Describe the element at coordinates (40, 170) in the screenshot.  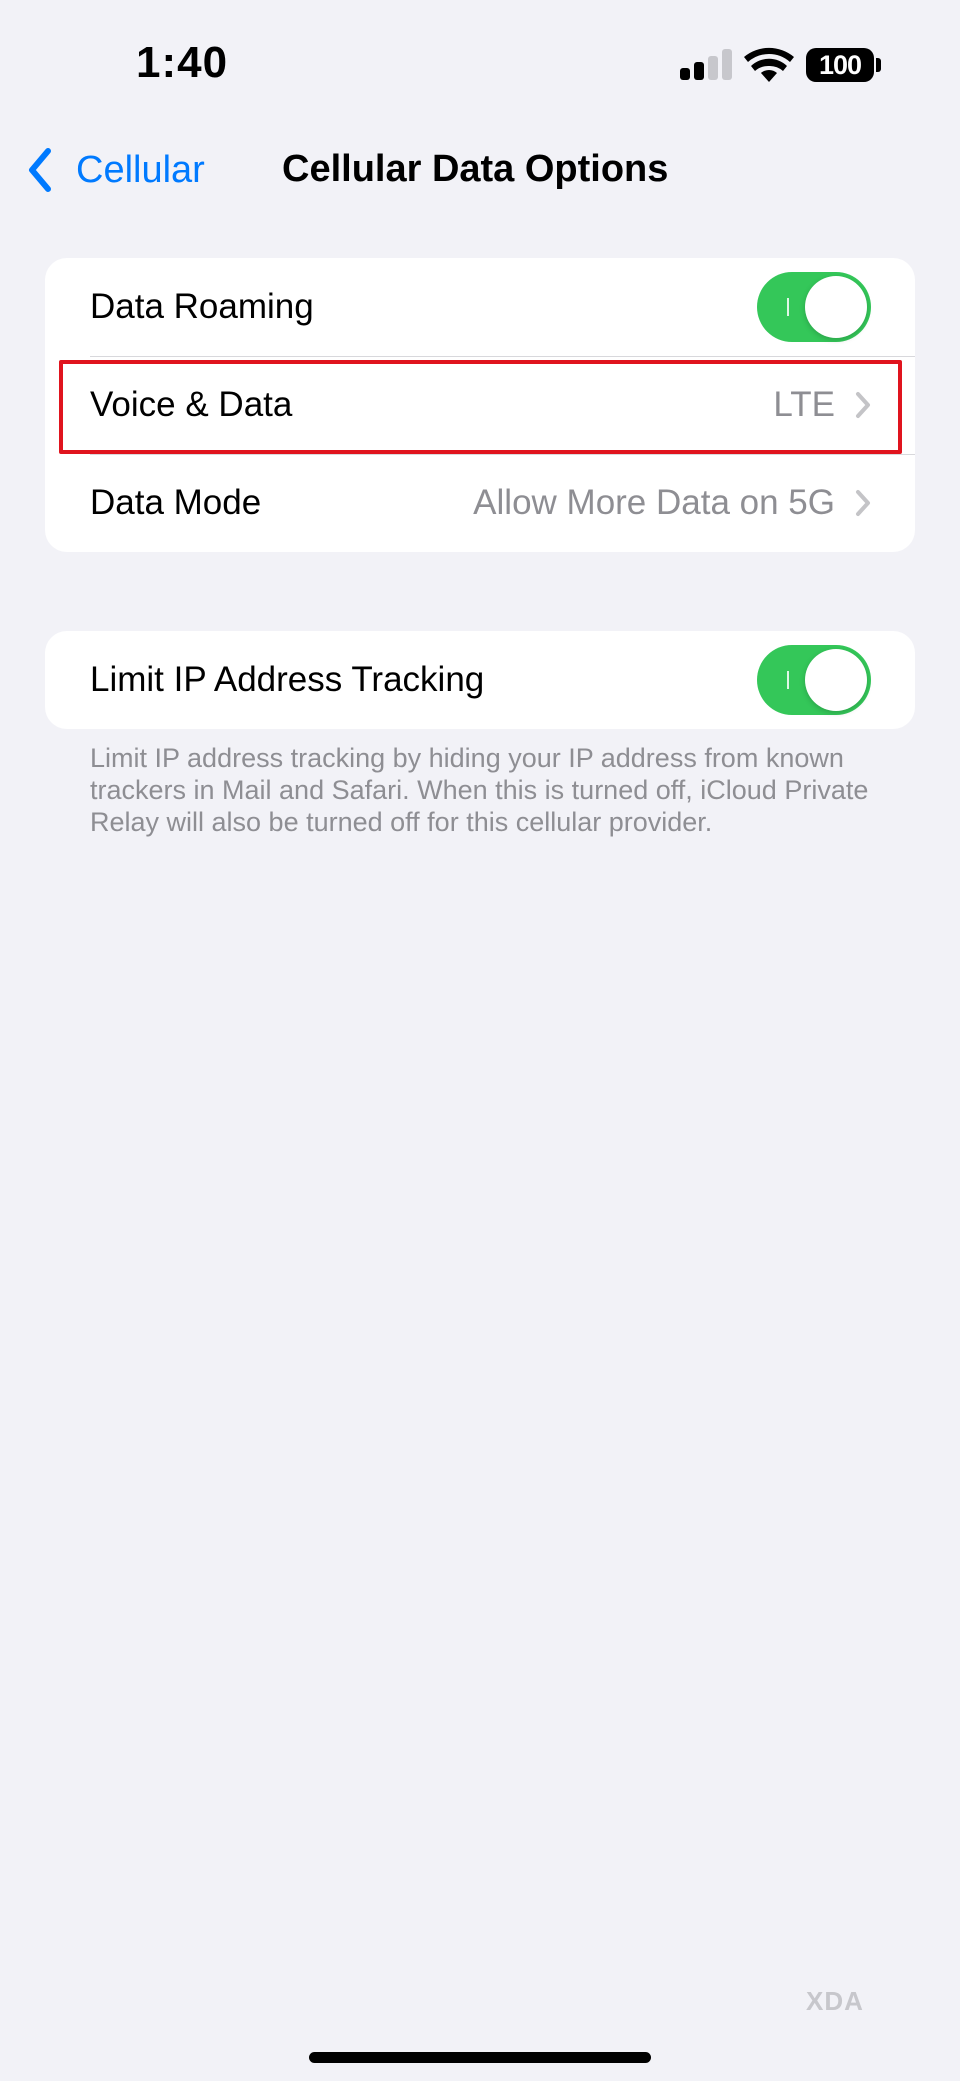
I see `chevron-left-icon` at that location.